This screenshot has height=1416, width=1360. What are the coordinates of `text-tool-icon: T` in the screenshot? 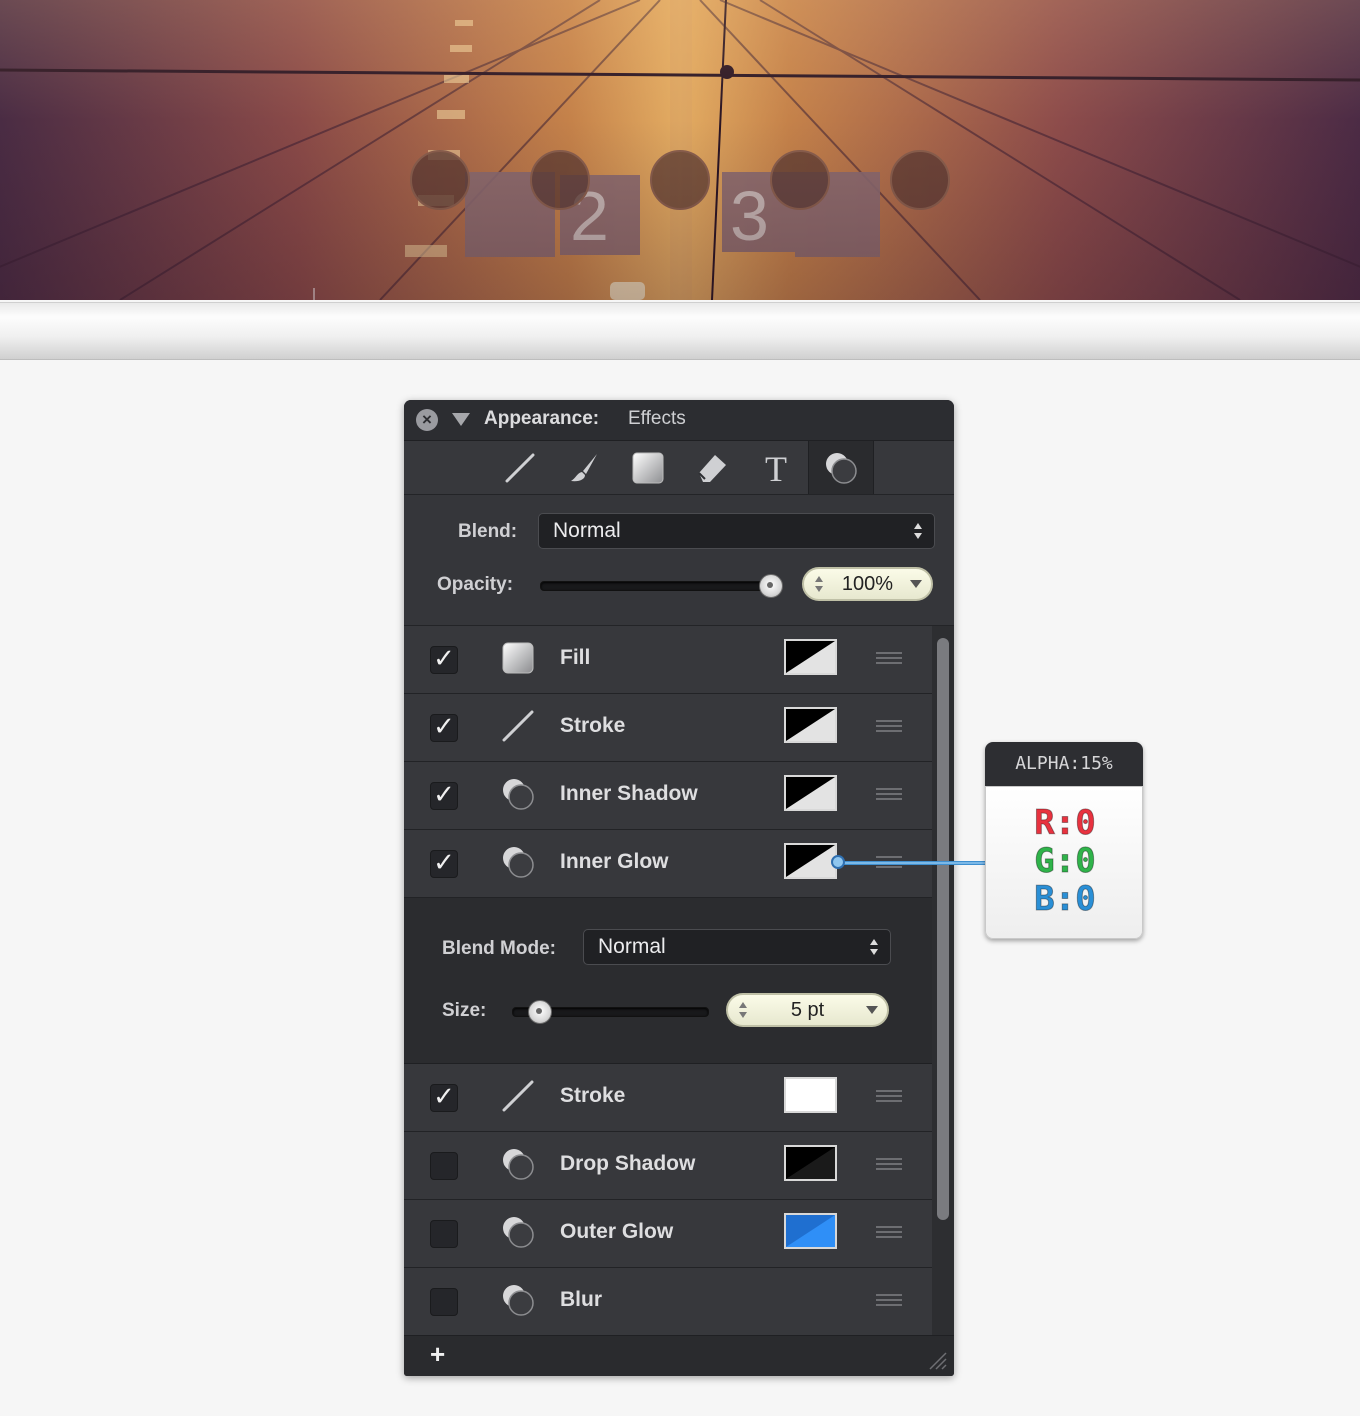 It's located at (776, 467).